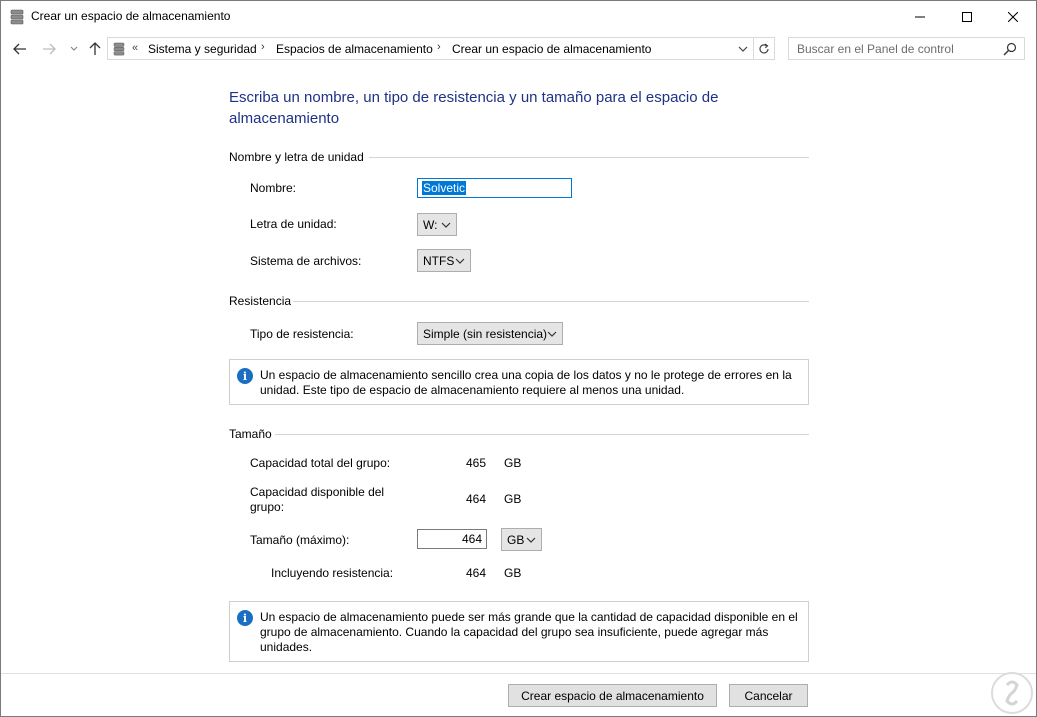 The width and height of the screenshot is (1037, 717). I want to click on control-panel-icon, so click(119, 49).